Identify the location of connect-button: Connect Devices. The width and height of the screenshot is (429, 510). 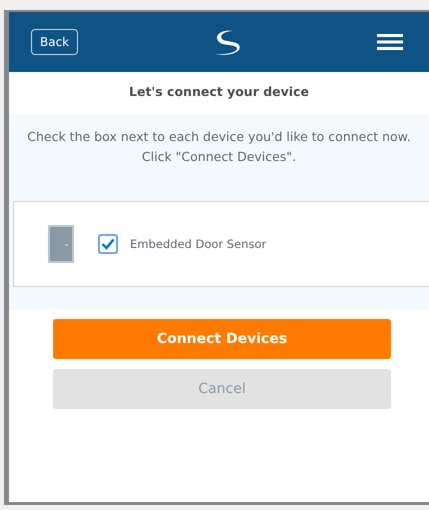
(222, 339).